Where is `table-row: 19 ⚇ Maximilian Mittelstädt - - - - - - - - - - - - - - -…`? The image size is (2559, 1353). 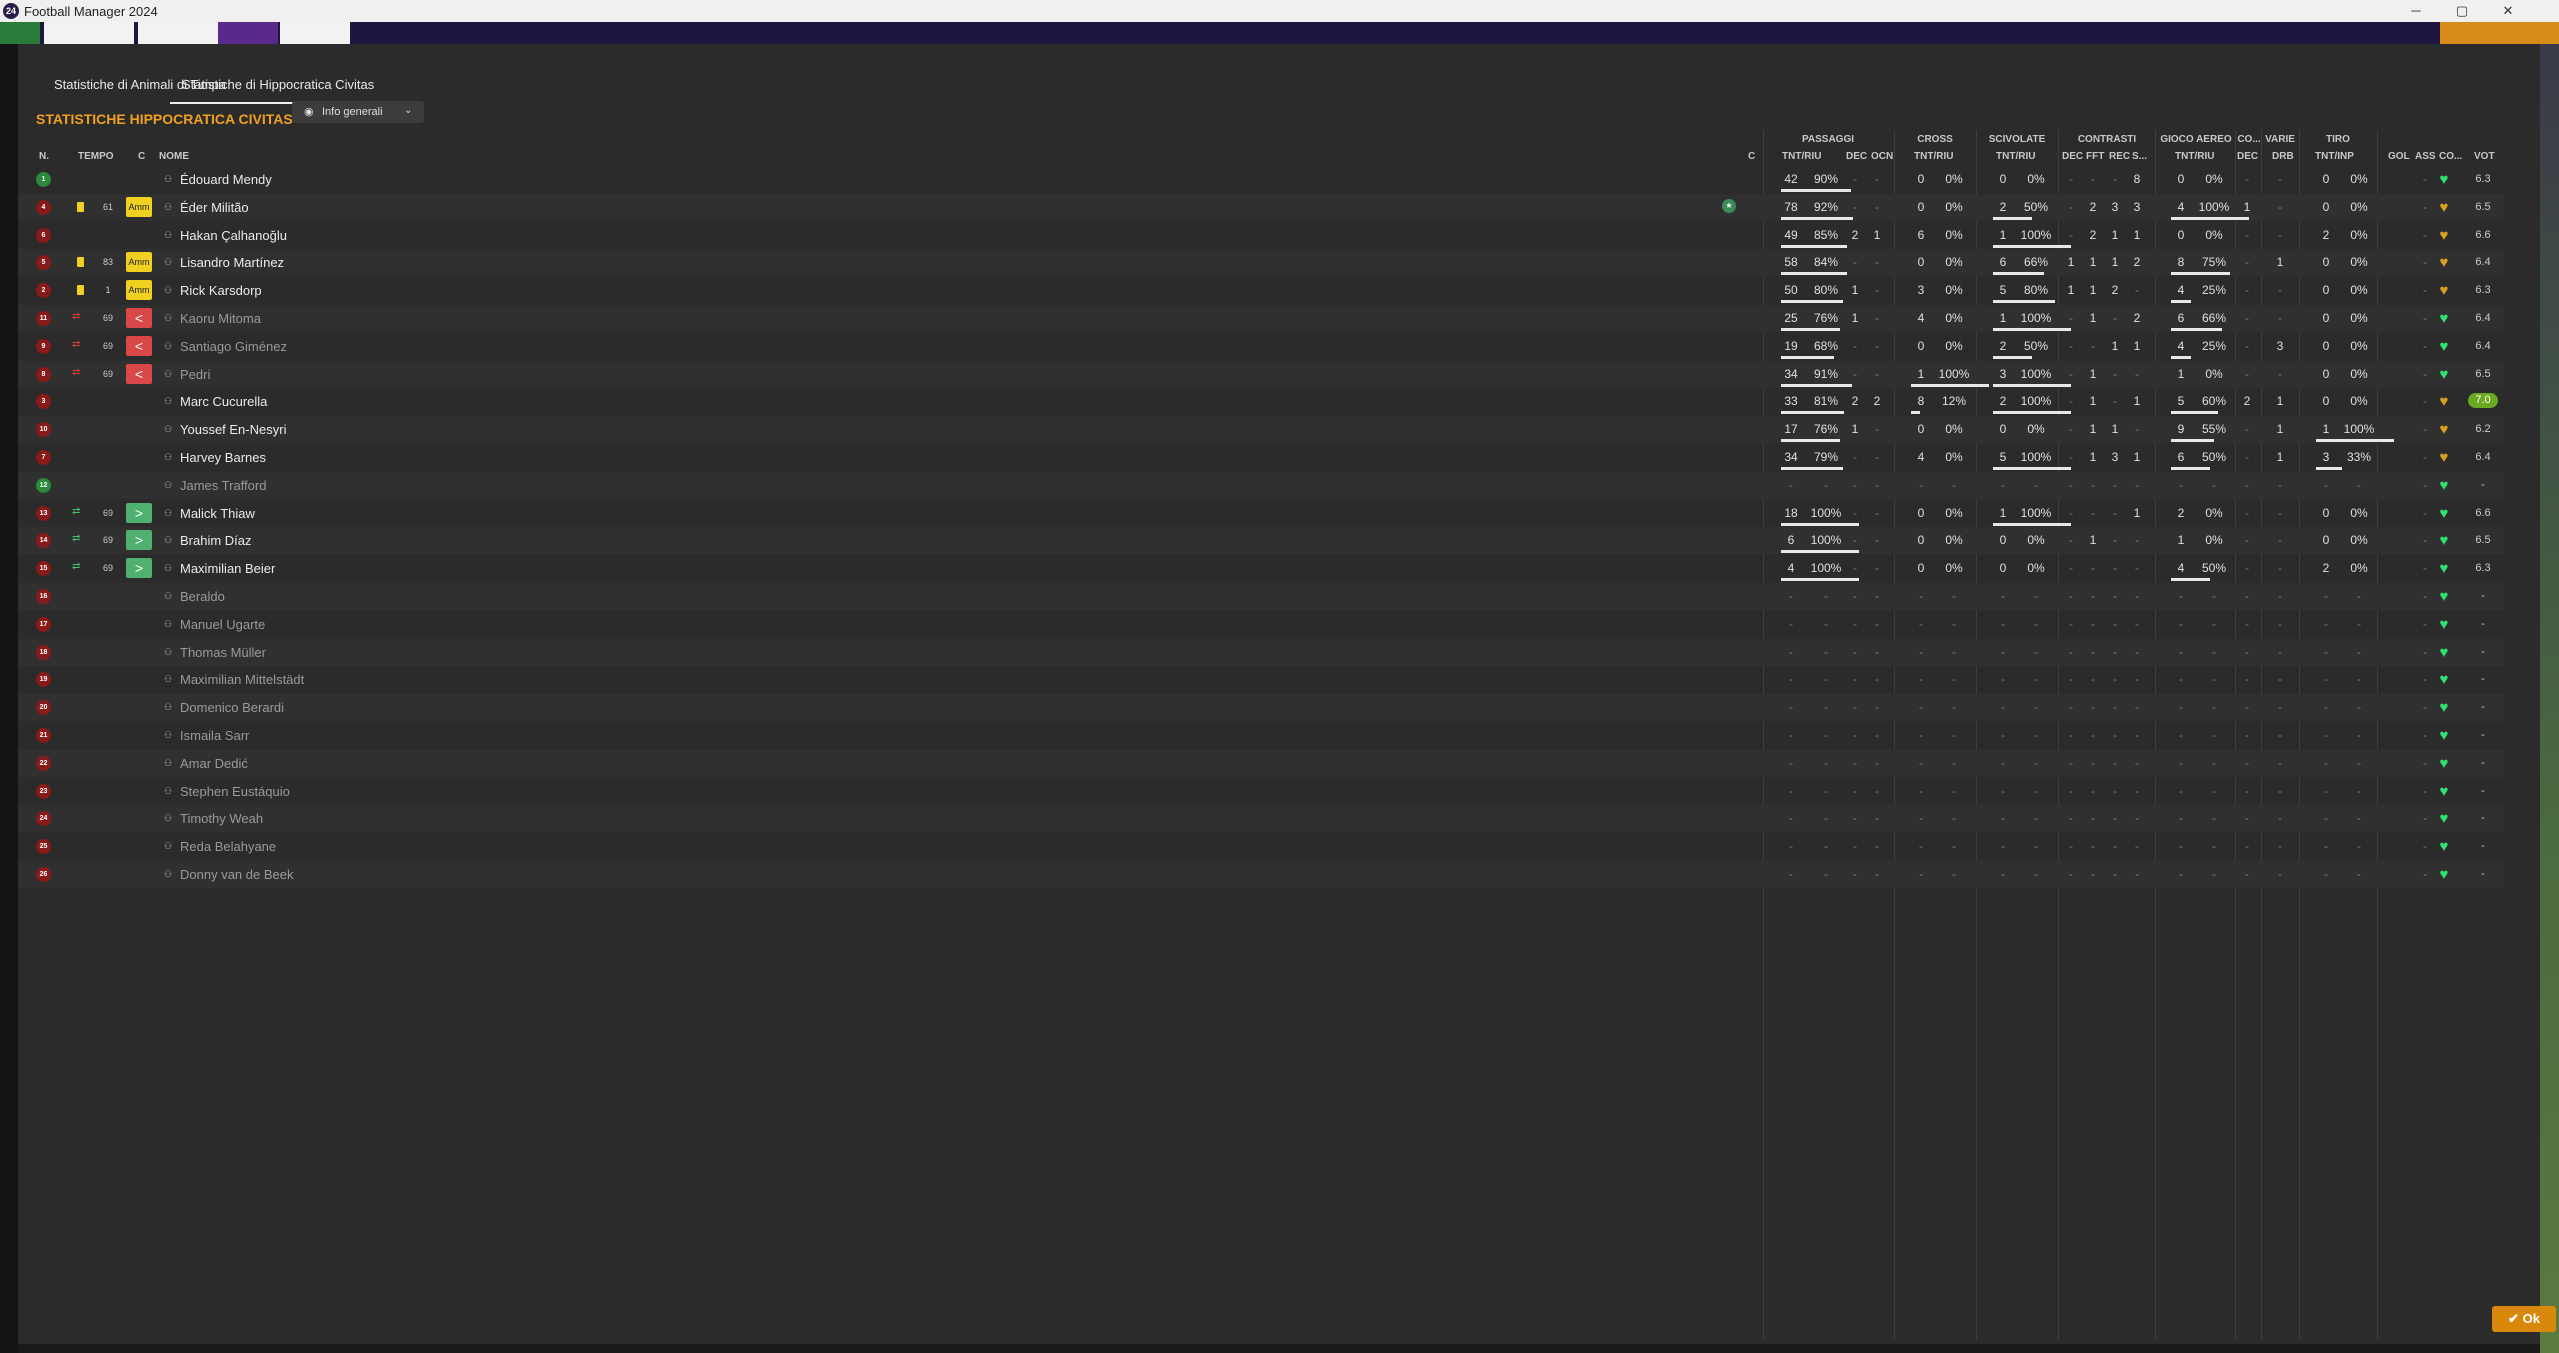
table-row: 19 ⚇ Maximilian Mittelstädt - - - - - - - - - - - - - - -… is located at coordinates (1261, 679).